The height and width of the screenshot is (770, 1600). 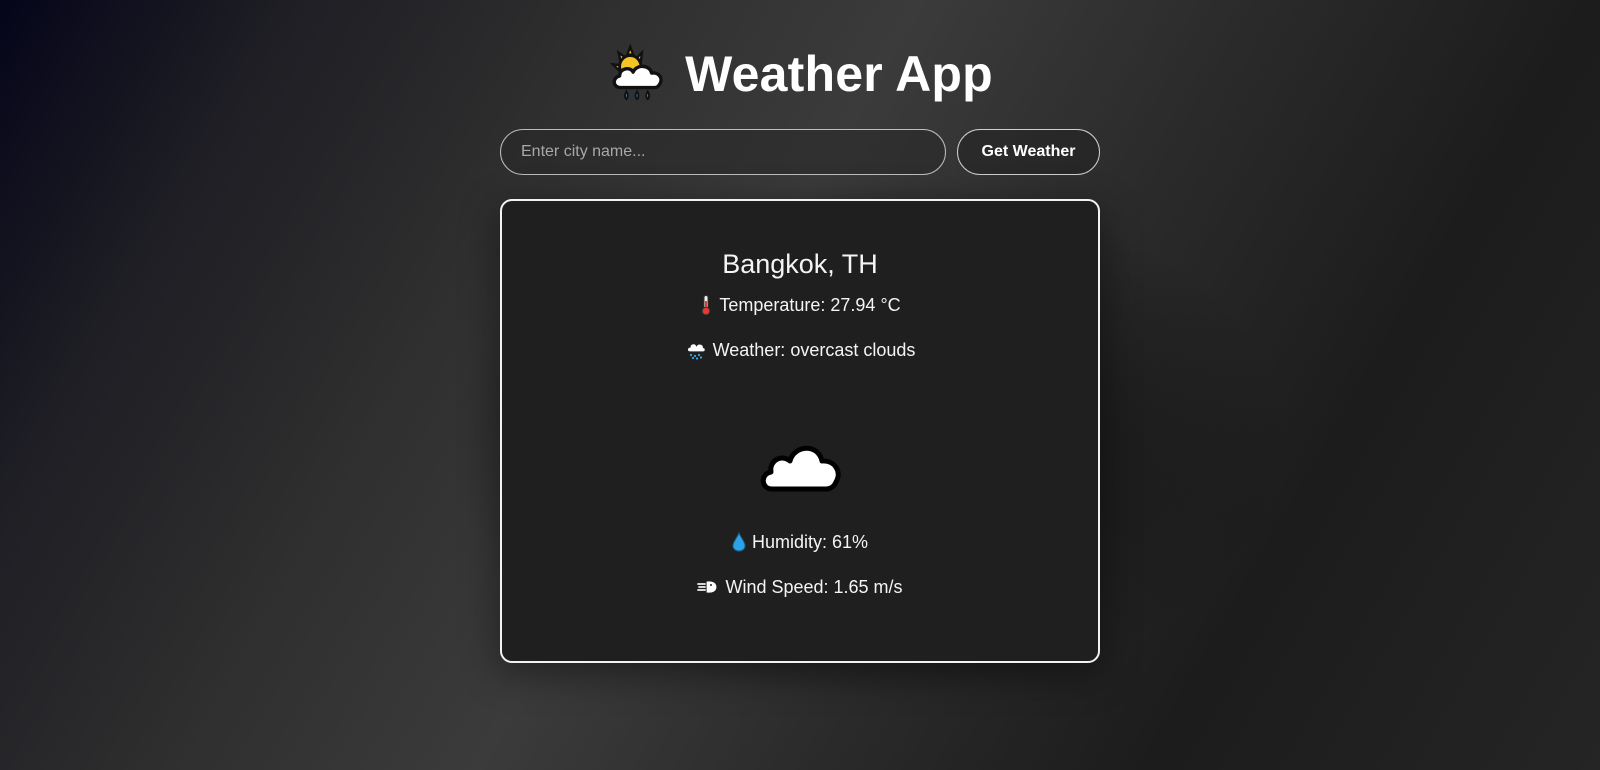 I want to click on temperature-row: Temperature: 27.94 °C, so click(x=800, y=305).